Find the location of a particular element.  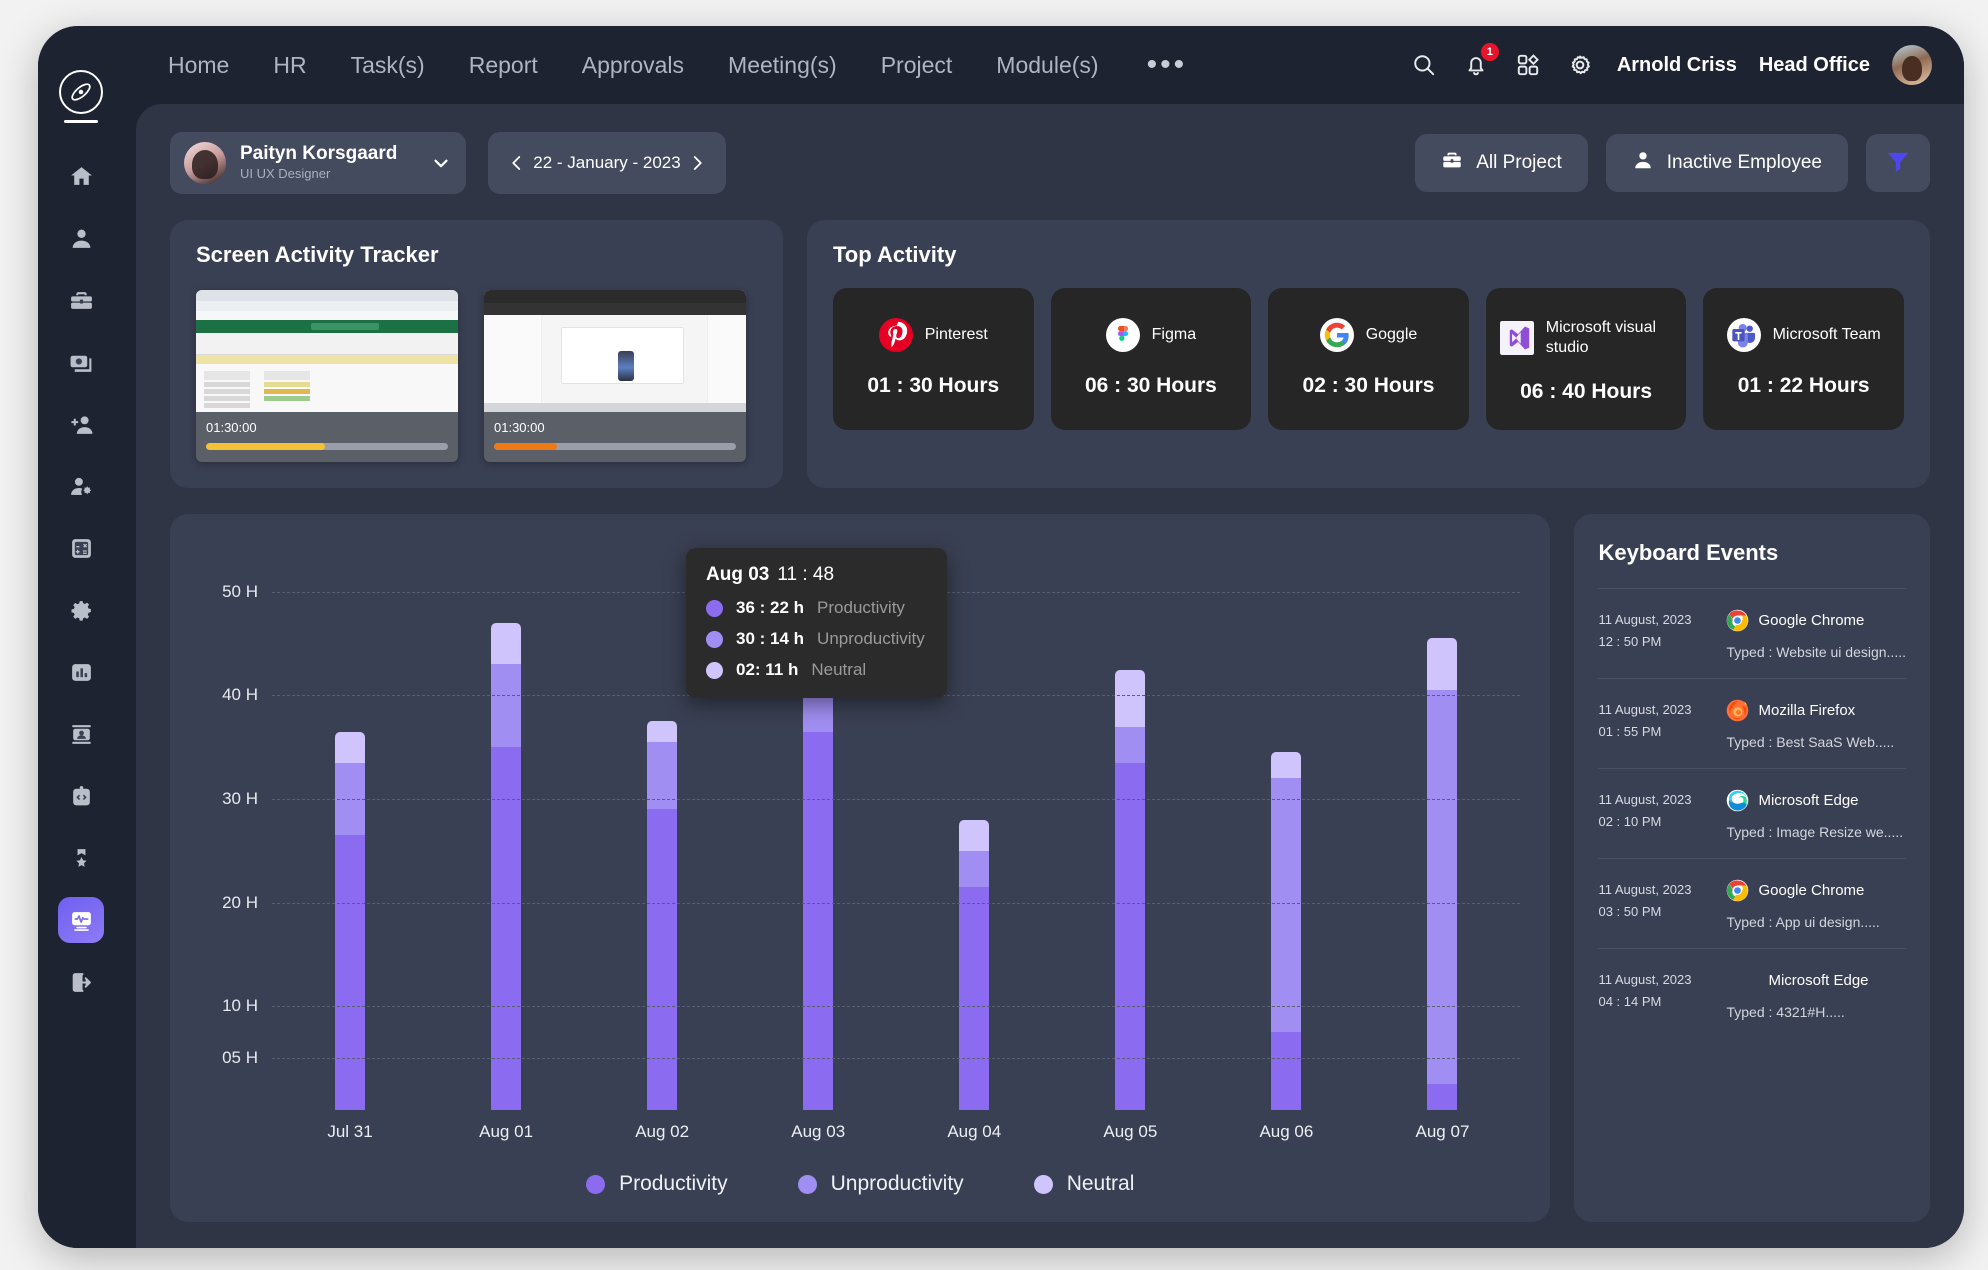

topbar-office: Head Office is located at coordinates (1814, 65).